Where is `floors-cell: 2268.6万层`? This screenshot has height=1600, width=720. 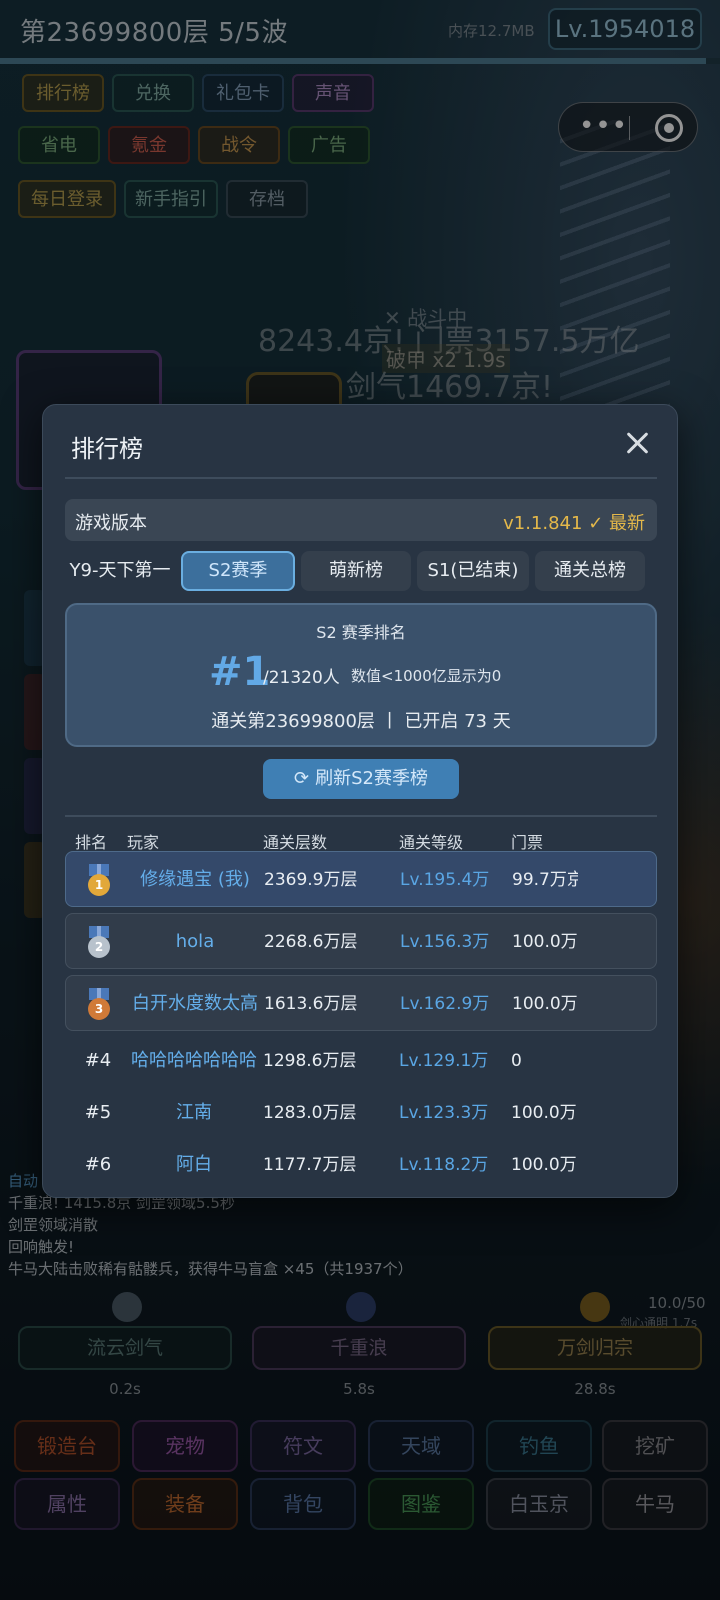 floors-cell: 2268.6万层 is located at coordinates (311, 942).